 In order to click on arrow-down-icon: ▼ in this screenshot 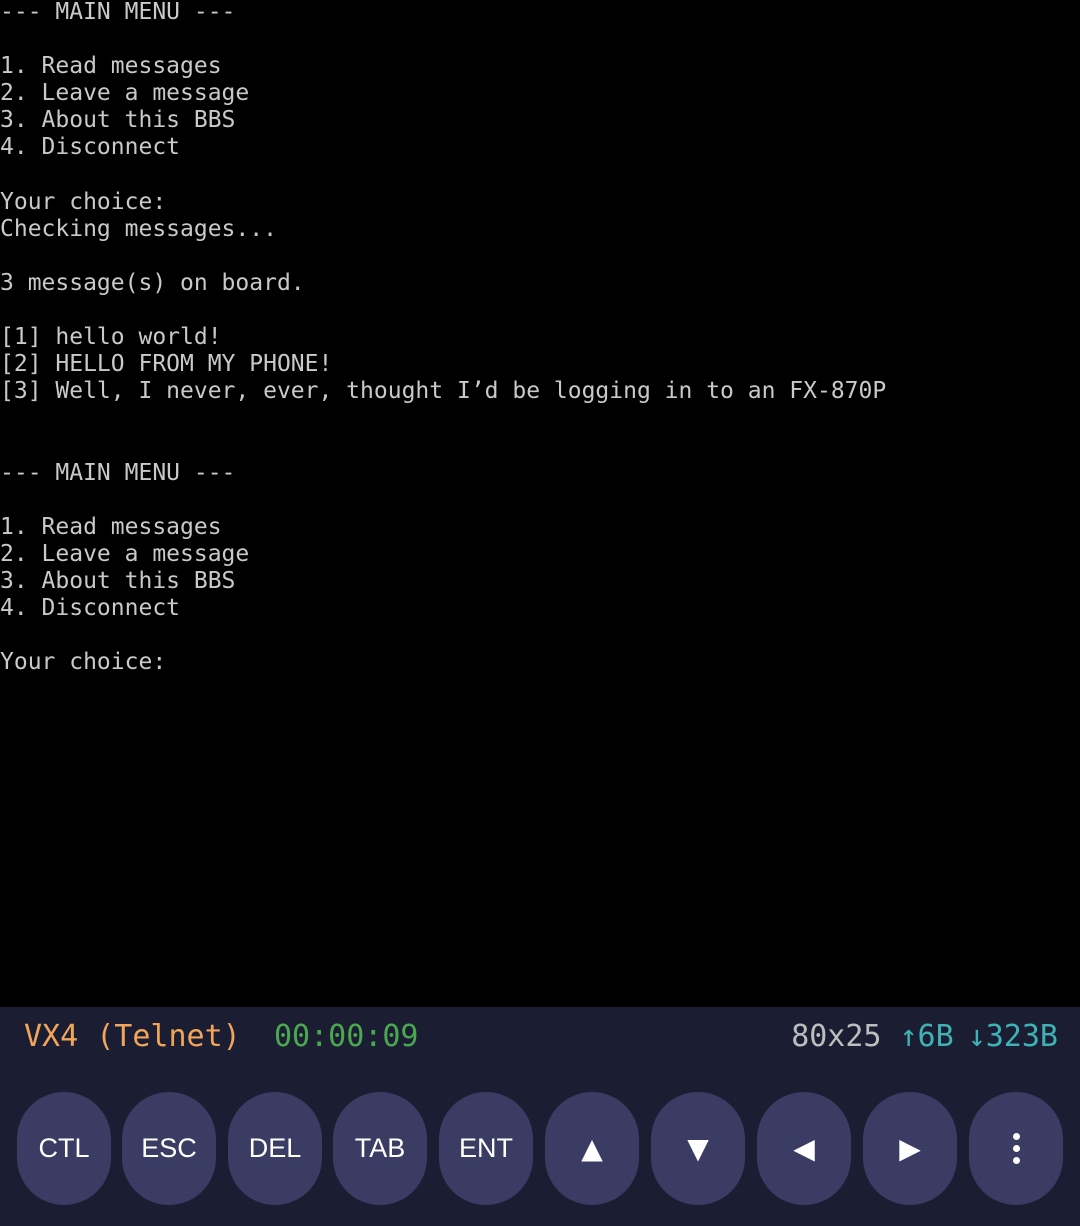, I will do `click(698, 1148)`.